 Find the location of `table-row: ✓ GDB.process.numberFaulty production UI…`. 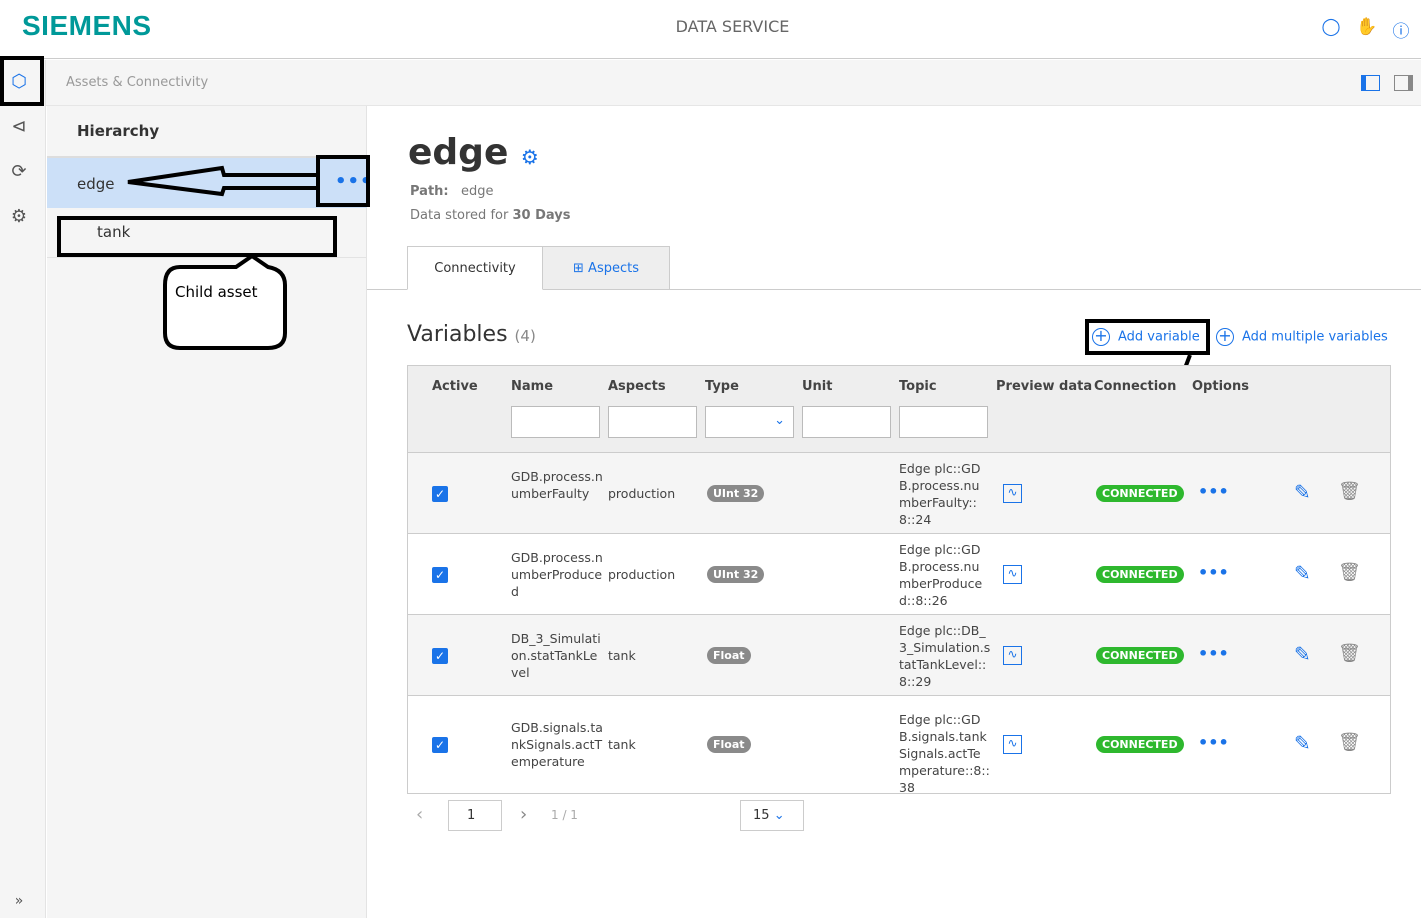

table-row: ✓ GDB.process.numberFaulty production UI… is located at coordinates (899, 493).